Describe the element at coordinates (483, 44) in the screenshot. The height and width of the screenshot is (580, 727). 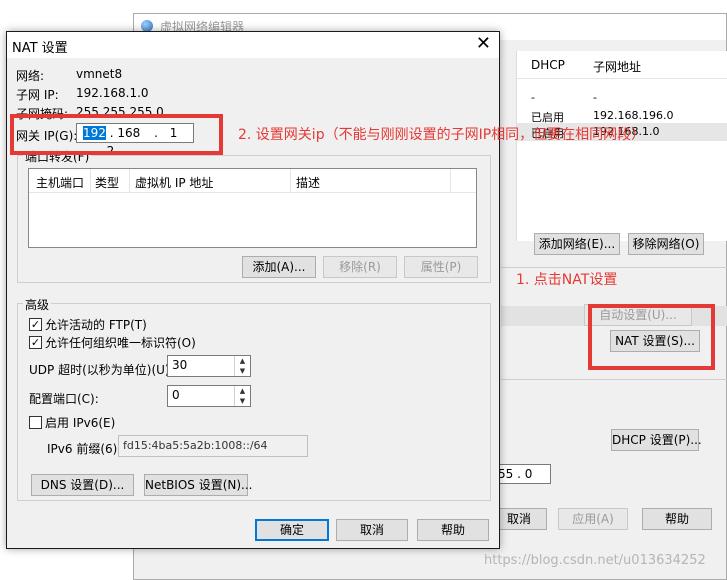
I see `close-icon: ✕` at that location.